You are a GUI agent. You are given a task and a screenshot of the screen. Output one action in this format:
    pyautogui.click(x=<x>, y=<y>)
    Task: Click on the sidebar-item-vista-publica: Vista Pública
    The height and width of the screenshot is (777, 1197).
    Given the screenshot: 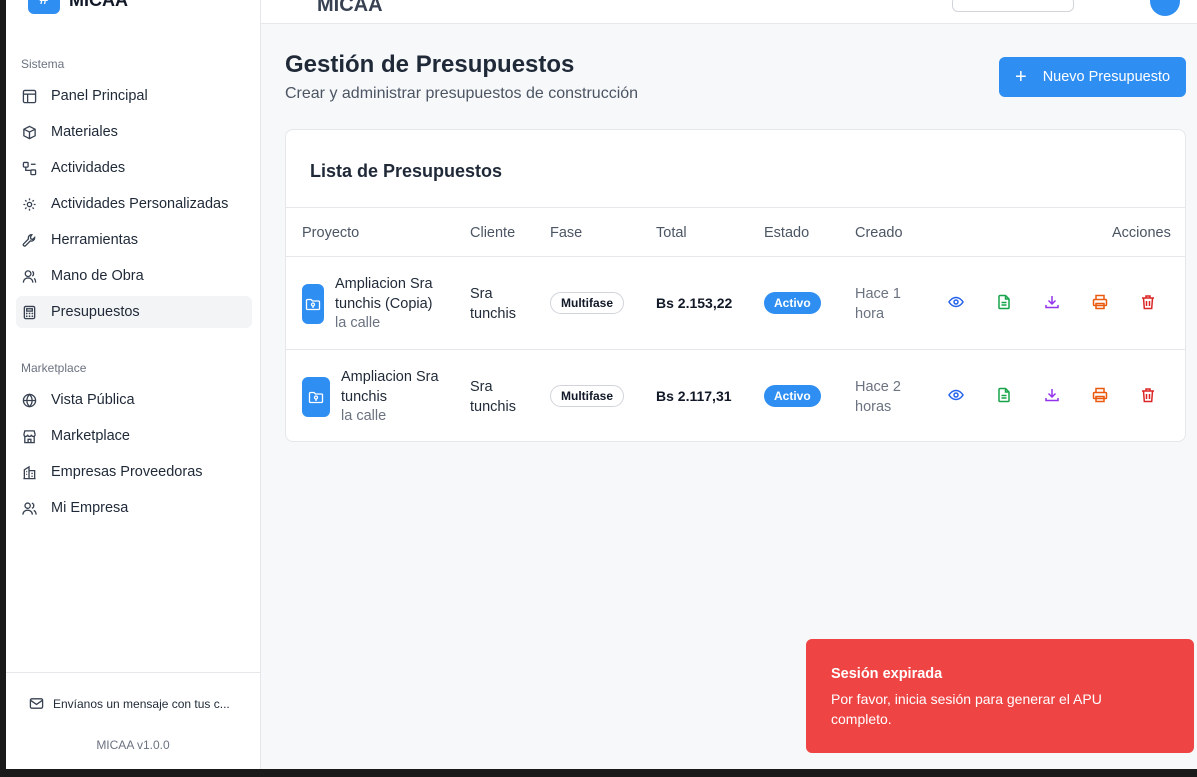 What is the action you would take?
    pyautogui.click(x=134, y=400)
    